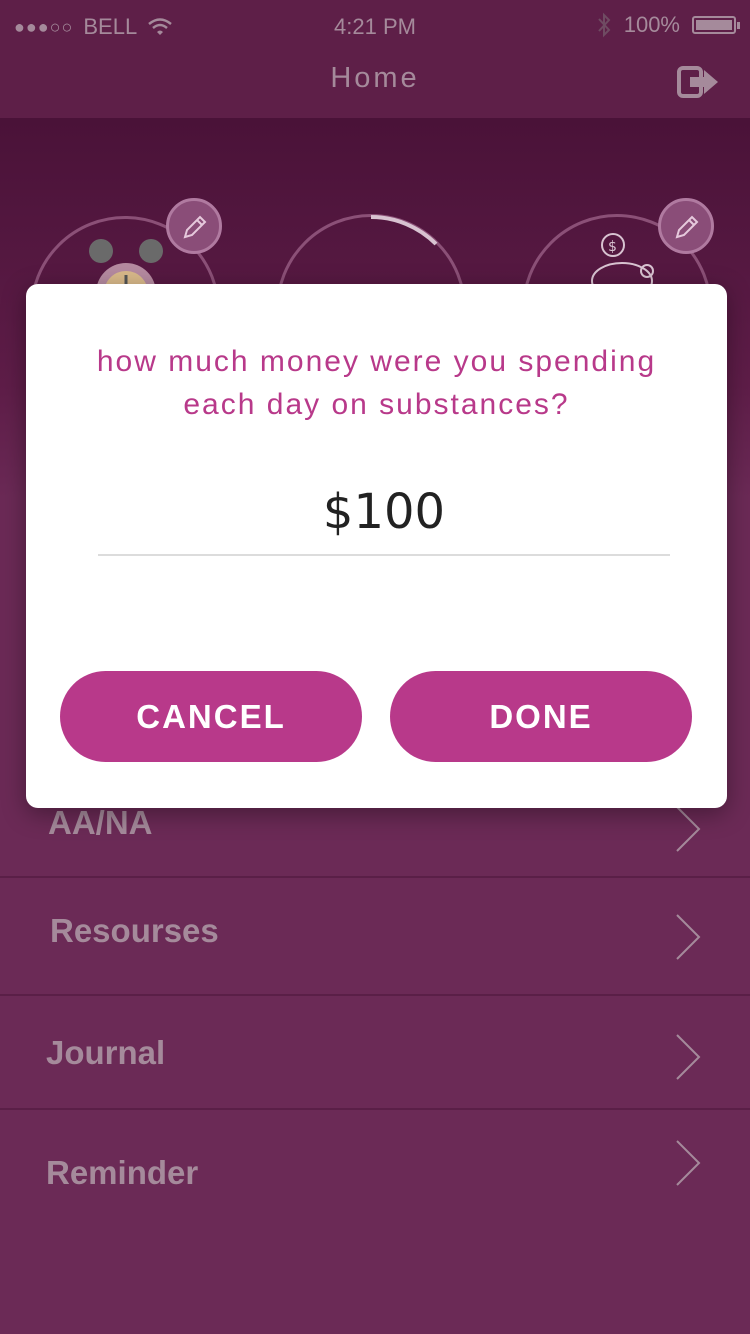  Describe the element at coordinates (604, 25) in the screenshot. I see `bluetooth-icon` at that location.